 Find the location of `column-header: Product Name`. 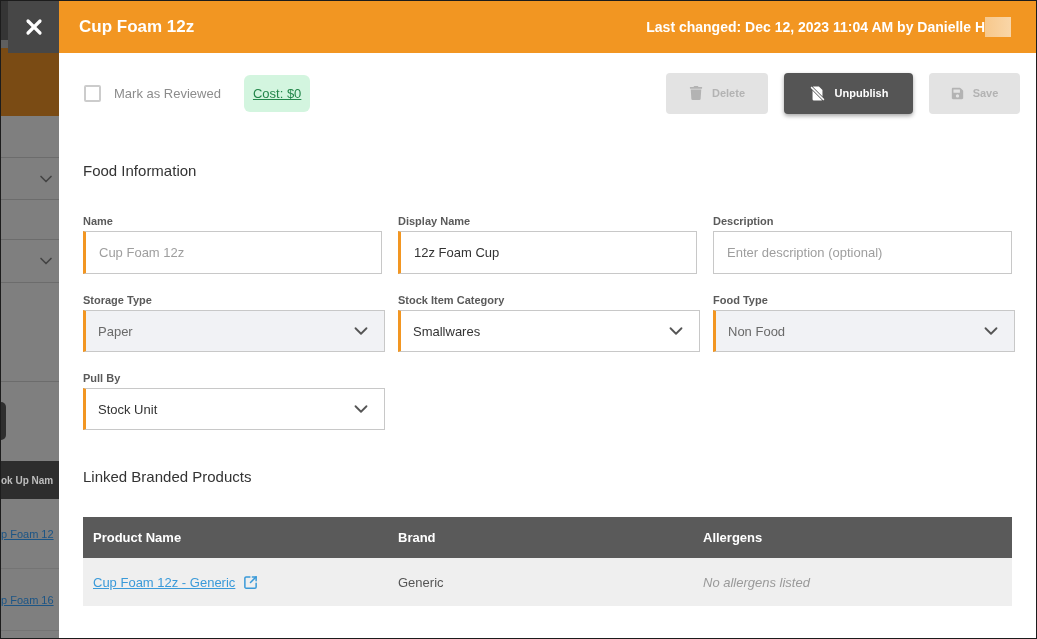

column-header: Product Name is located at coordinates (235, 537).